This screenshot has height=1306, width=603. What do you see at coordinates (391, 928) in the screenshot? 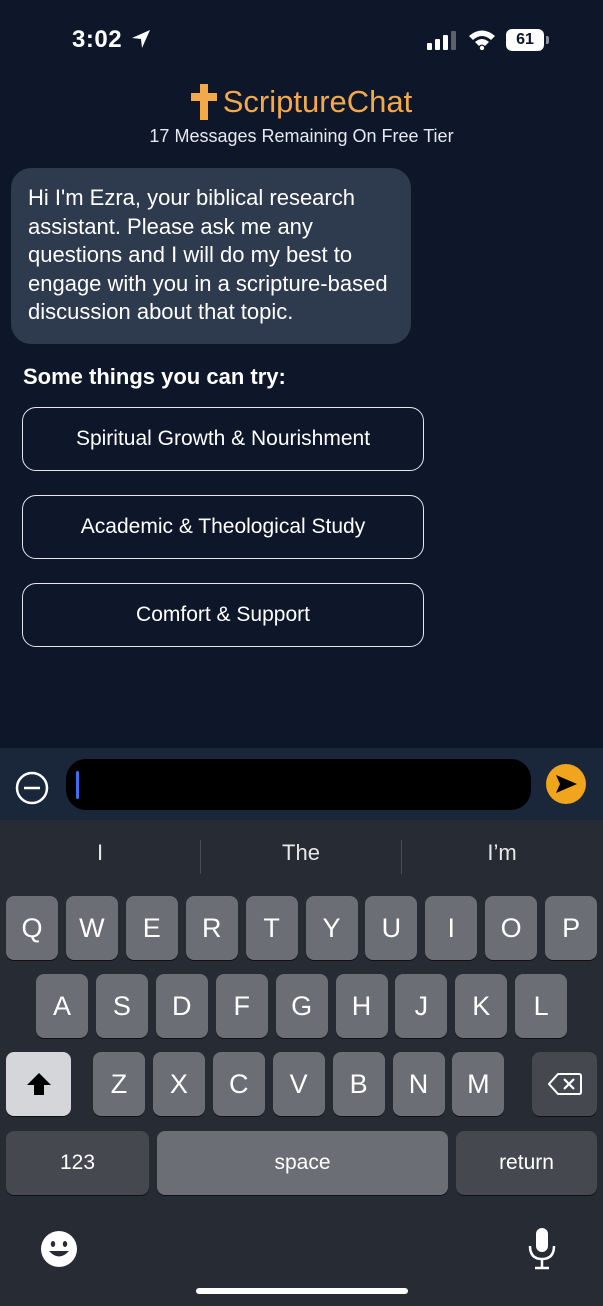
I see `key-u: U` at bounding box center [391, 928].